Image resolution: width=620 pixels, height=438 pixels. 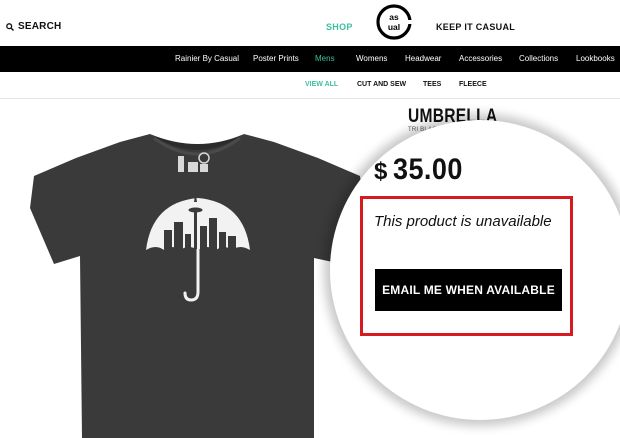 I want to click on search-label: SEARCH, so click(x=40, y=26).